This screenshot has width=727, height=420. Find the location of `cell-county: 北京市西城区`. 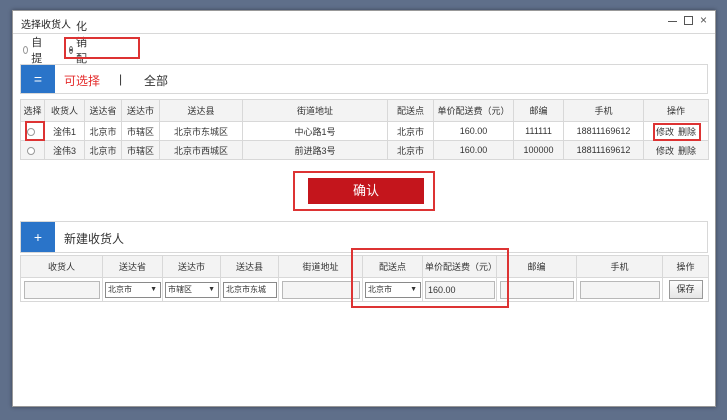

cell-county: 北京市西城区 is located at coordinates (201, 150).